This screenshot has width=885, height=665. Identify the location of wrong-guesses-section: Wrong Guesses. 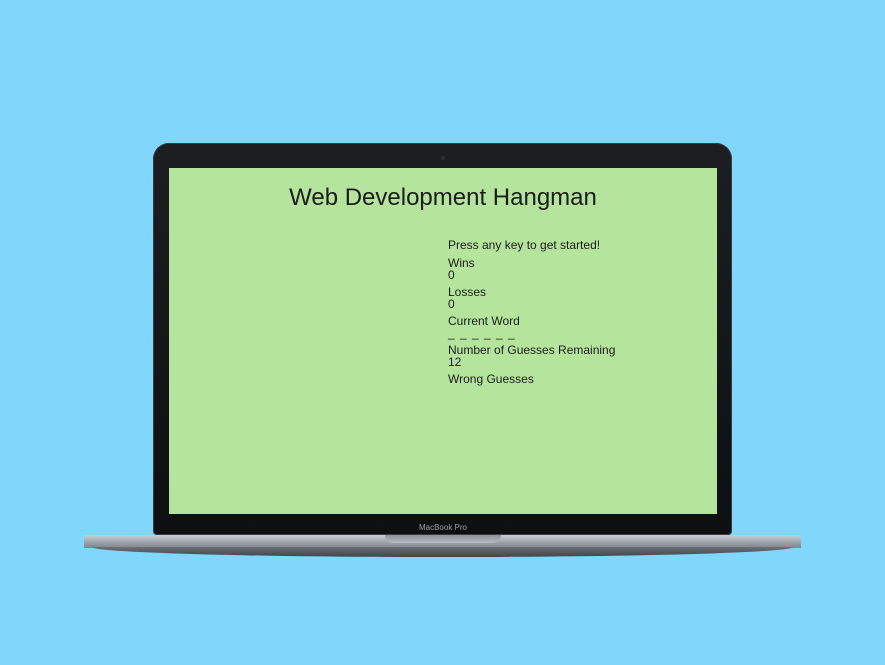
(578, 379).